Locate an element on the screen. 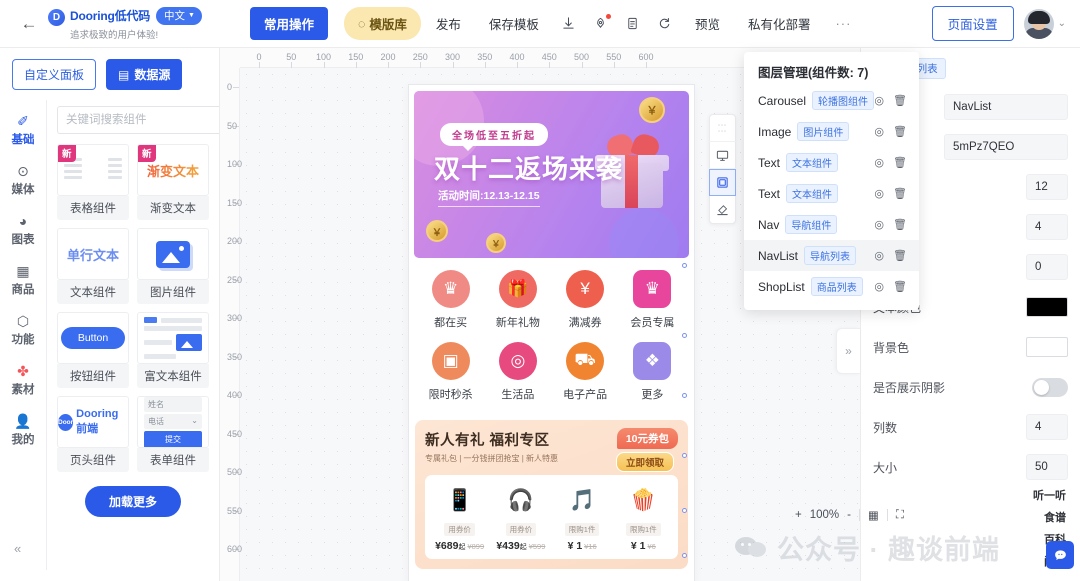 The width and height of the screenshot is (1080, 581). background-color-swatch is located at coordinates (1047, 347).